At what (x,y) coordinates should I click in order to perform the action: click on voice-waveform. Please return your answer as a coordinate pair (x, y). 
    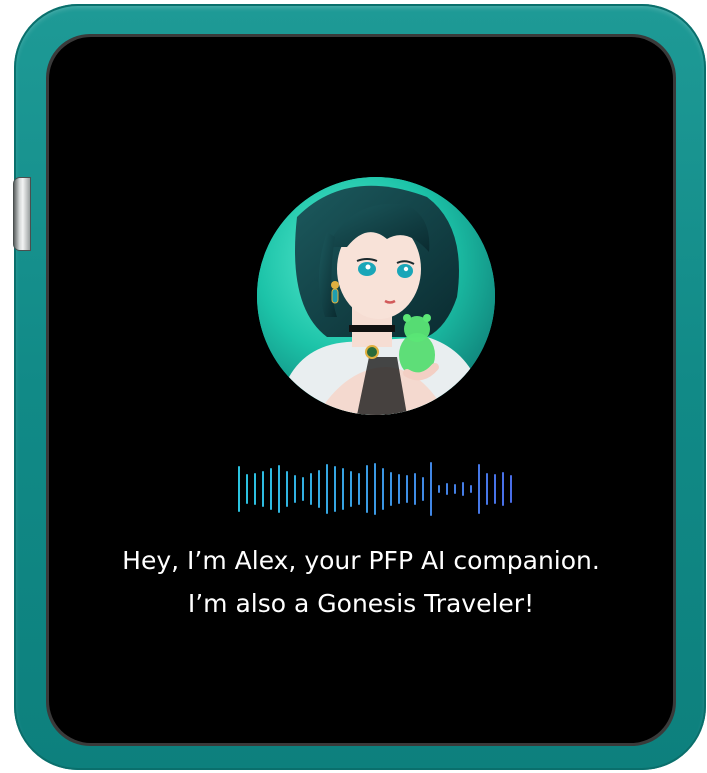
    Looking at the image, I should click on (375, 489).